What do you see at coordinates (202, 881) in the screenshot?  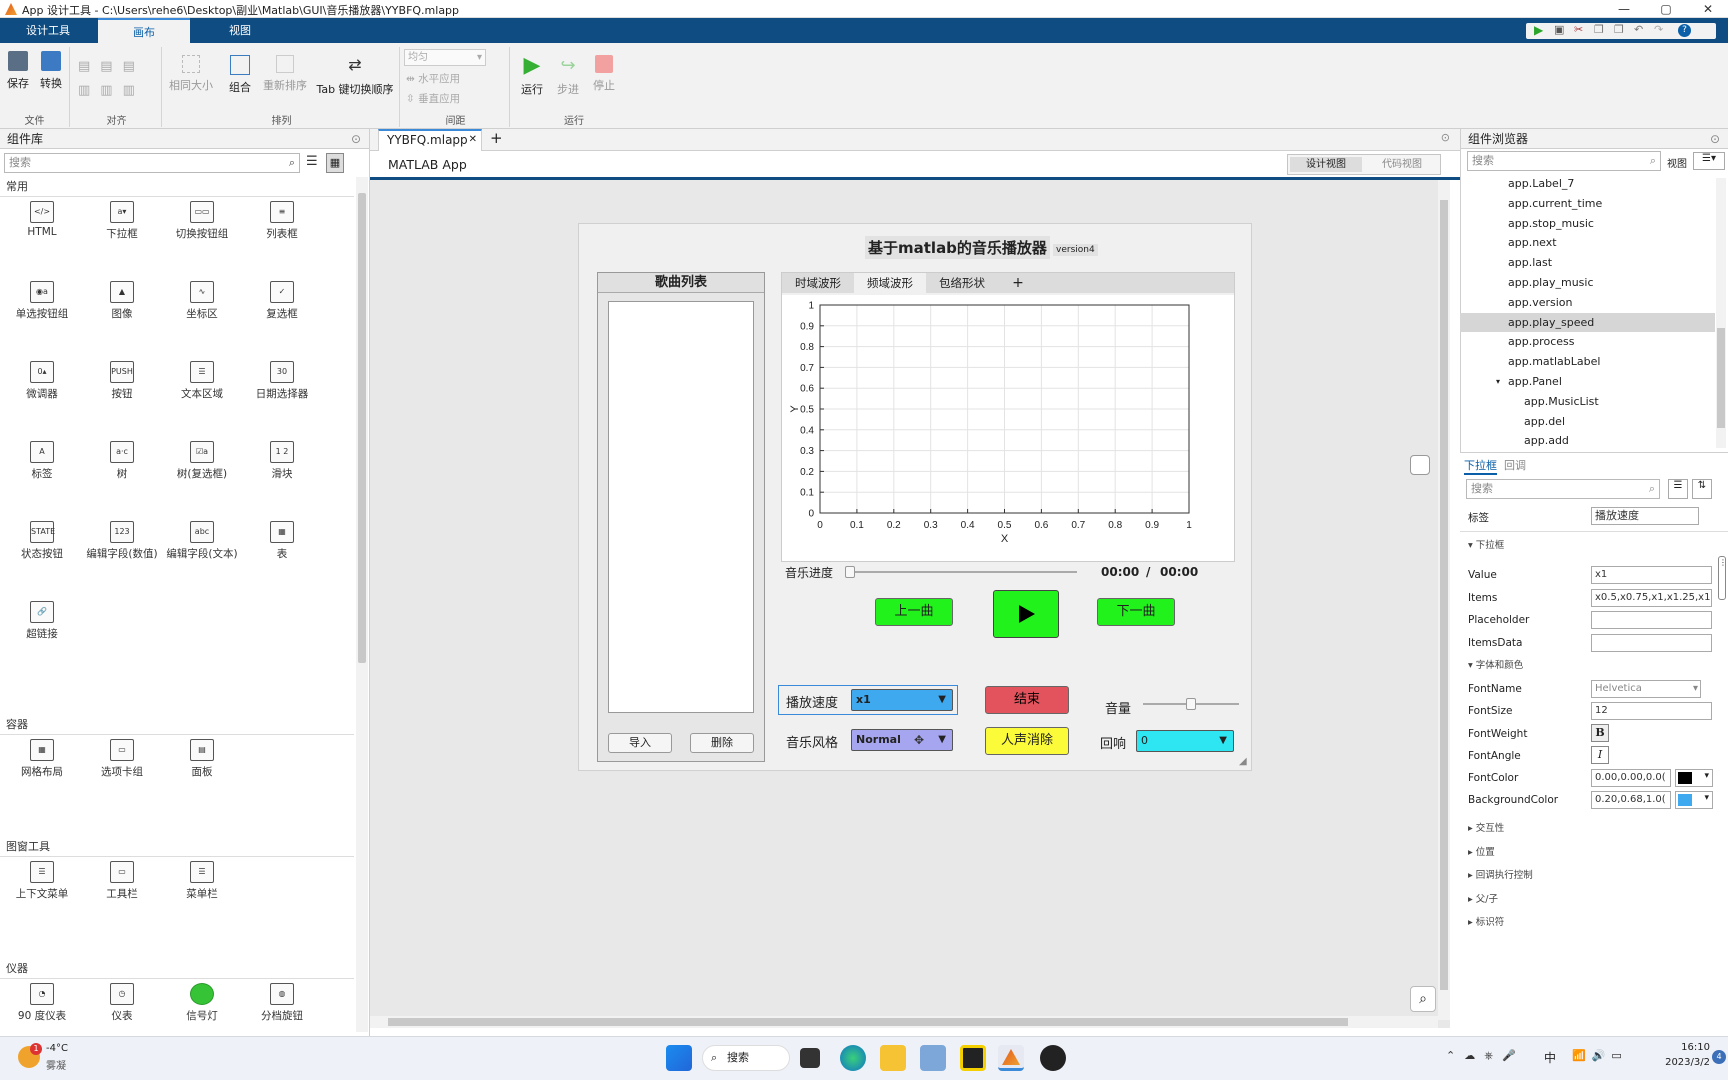 I see `component-menubar: ☰ 菜单栏` at bounding box center [202, 881].